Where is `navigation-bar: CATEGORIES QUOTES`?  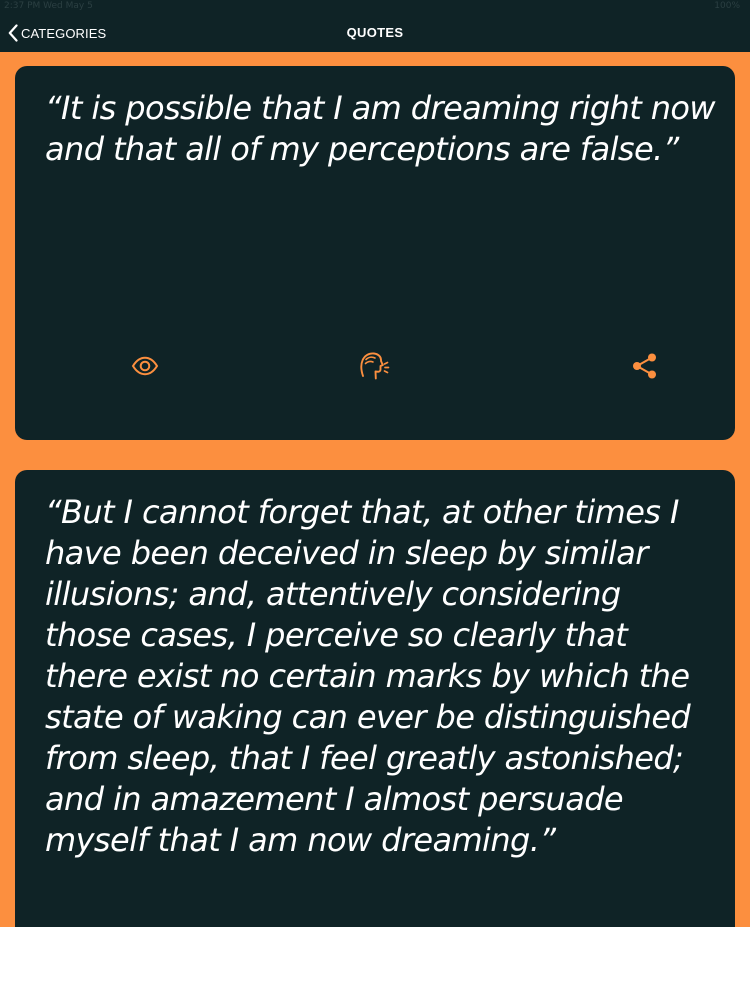
navigation-bar: CATEGORIES QUOTES is located at coordinates (375, 33).